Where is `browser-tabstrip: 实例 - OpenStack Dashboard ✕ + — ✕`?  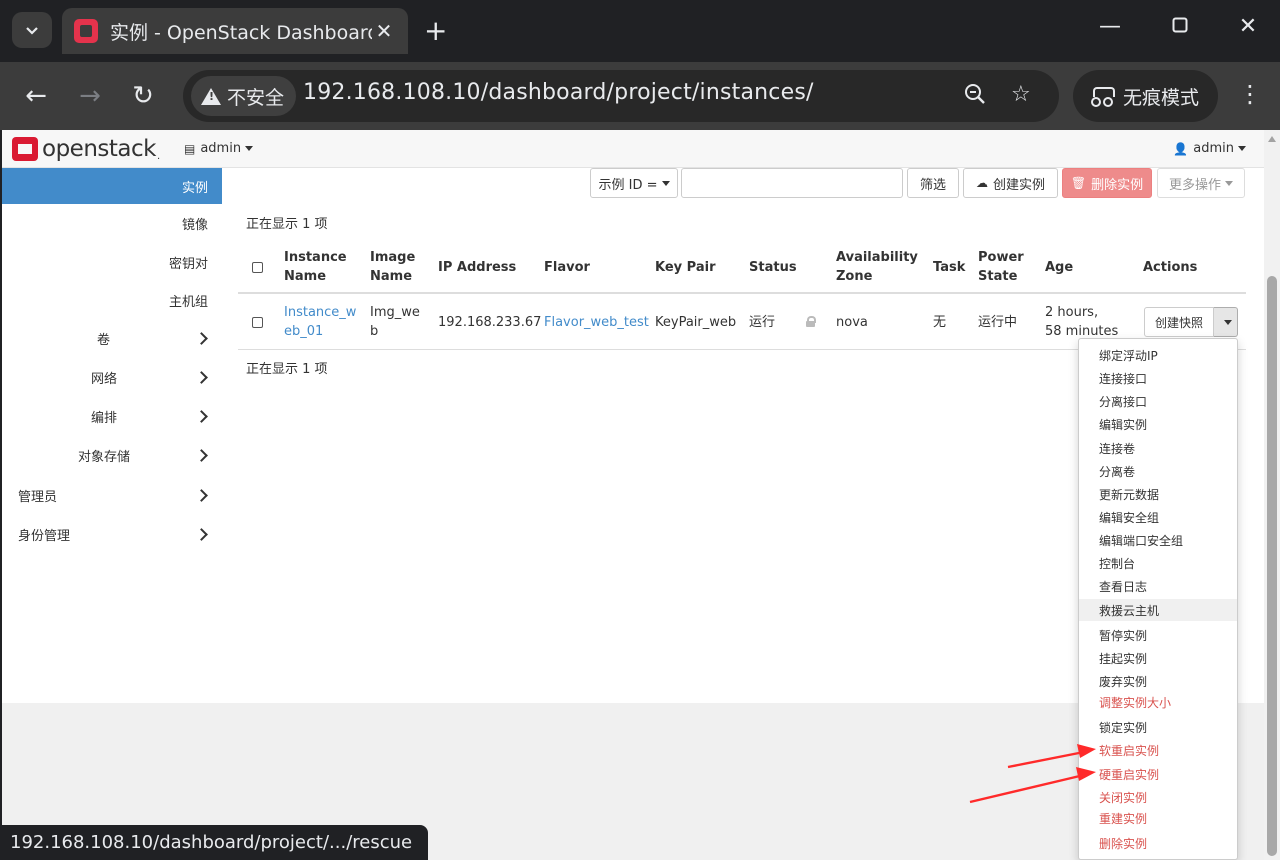 browser-tabstrip: 实例 - OpenStack Dashboard ✕ + — ✕ is located at coordinates (640, 31).